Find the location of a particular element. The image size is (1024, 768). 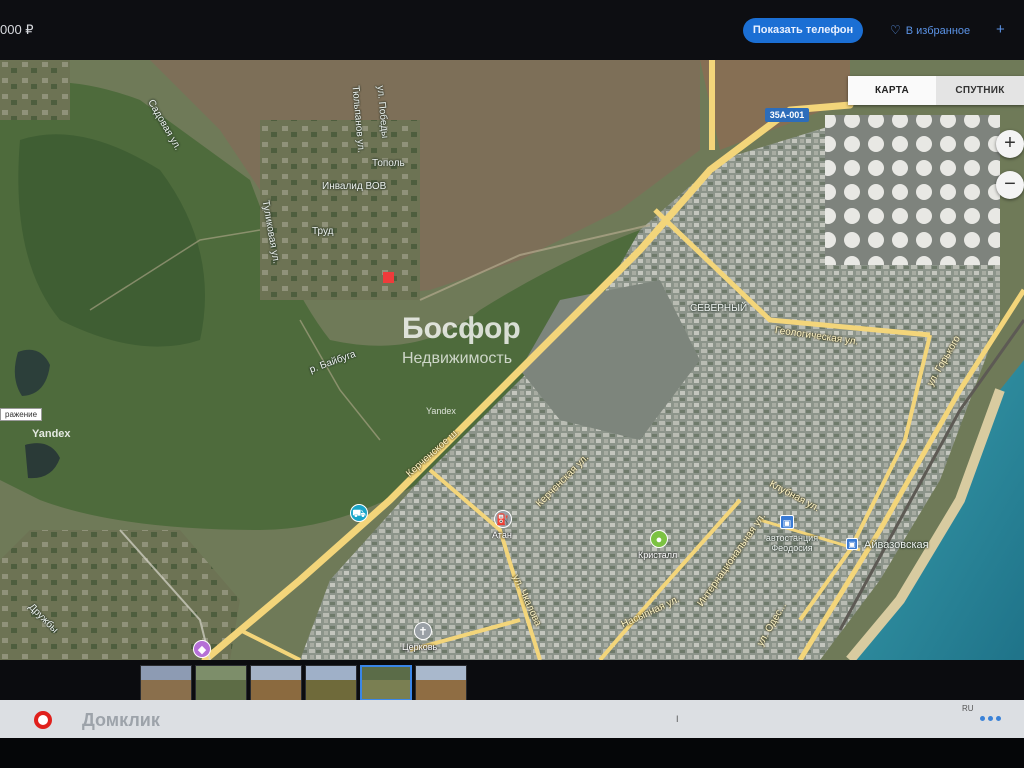

zoom-out-button: − is located at coordinates (1010, 185).